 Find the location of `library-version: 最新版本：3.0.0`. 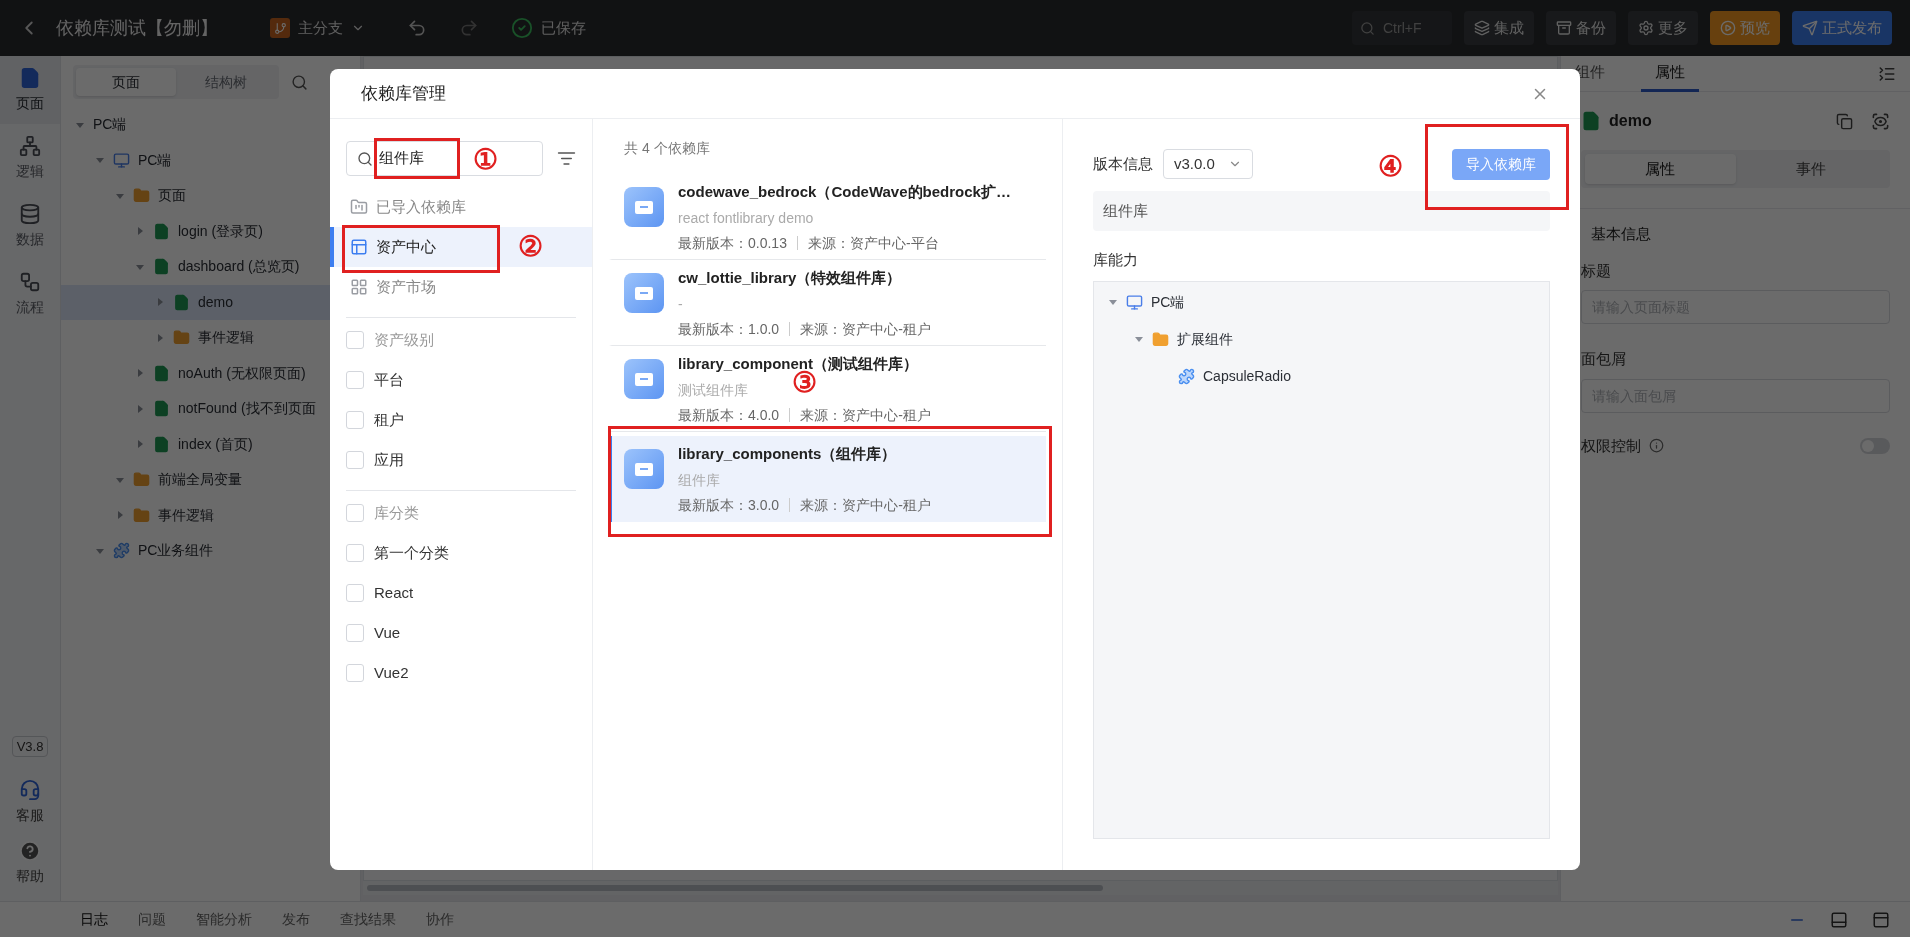

library-version: 最新版本：3.0.0 is located at coordinates (729, 505).